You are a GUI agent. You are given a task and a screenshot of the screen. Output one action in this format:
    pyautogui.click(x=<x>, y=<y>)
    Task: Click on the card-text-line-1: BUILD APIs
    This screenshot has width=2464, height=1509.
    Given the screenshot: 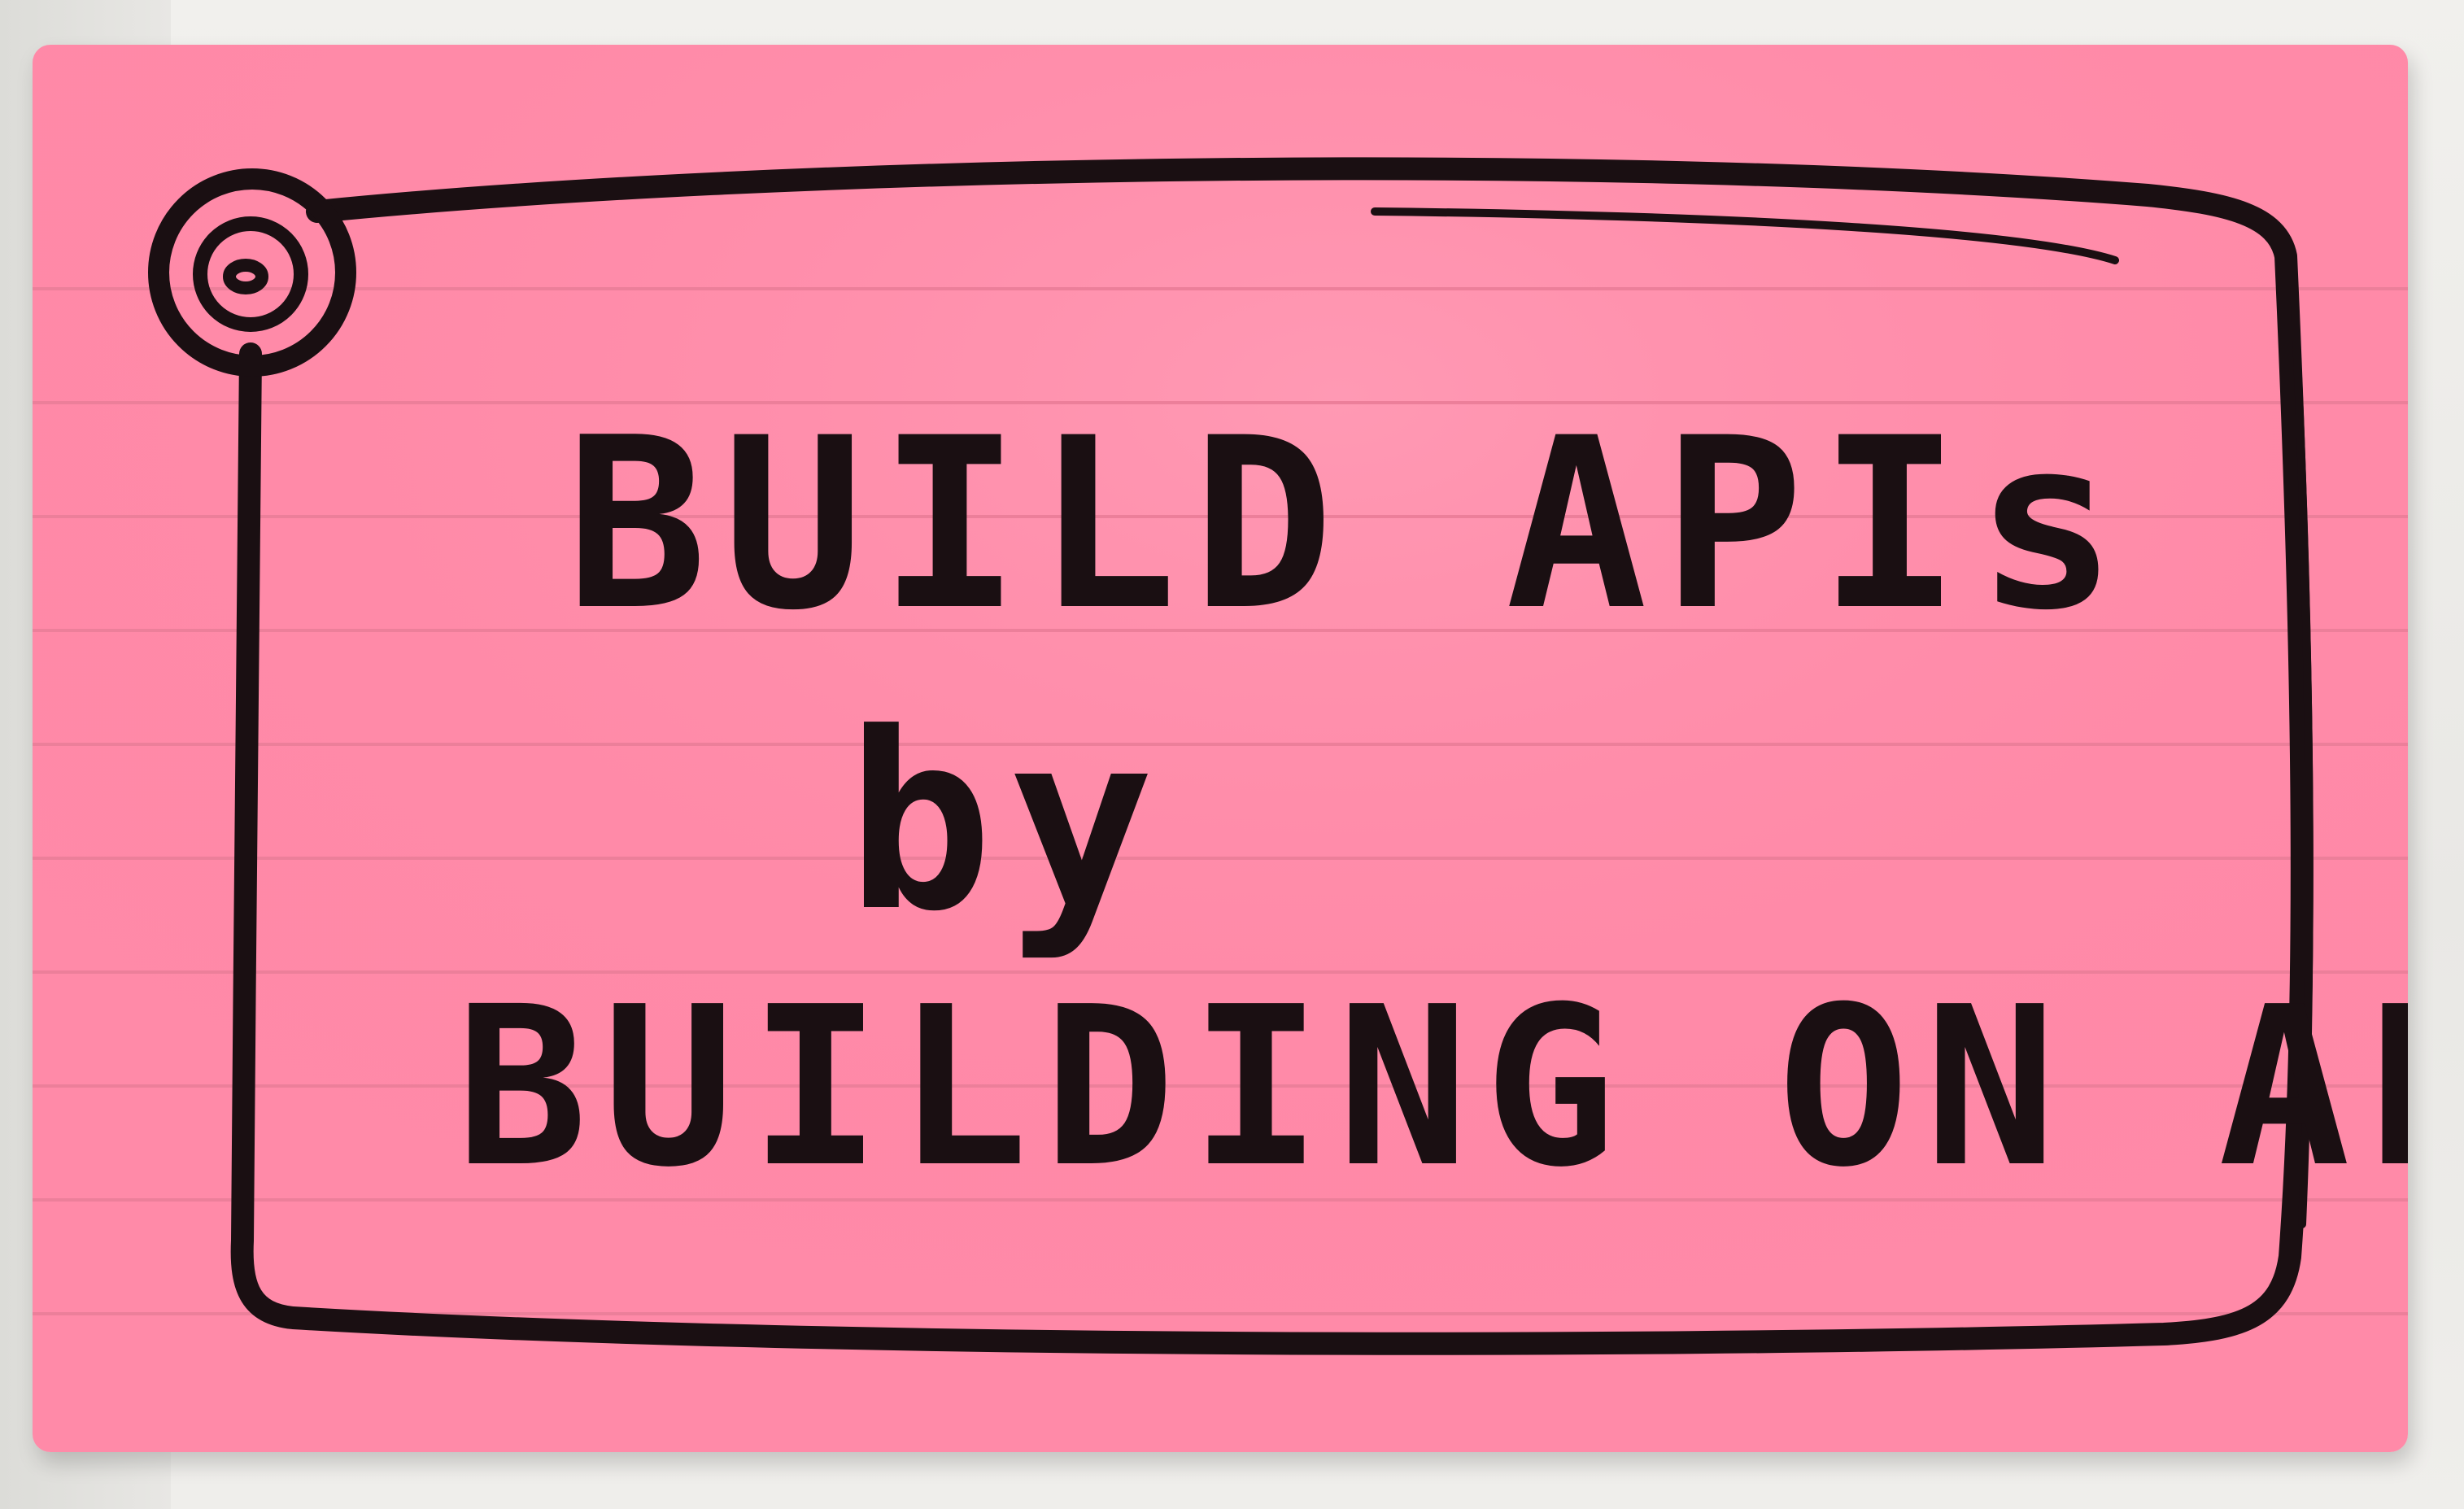 What is the action you would take?
    pyautogui.click(x=1348, y=525)
    